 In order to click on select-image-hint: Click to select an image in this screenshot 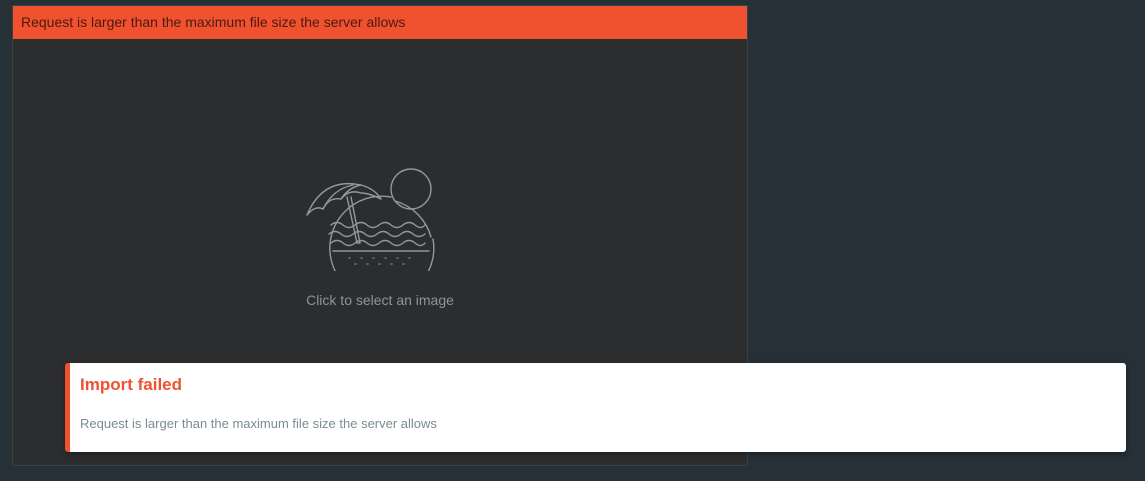, I will do `click(380, 300)`.